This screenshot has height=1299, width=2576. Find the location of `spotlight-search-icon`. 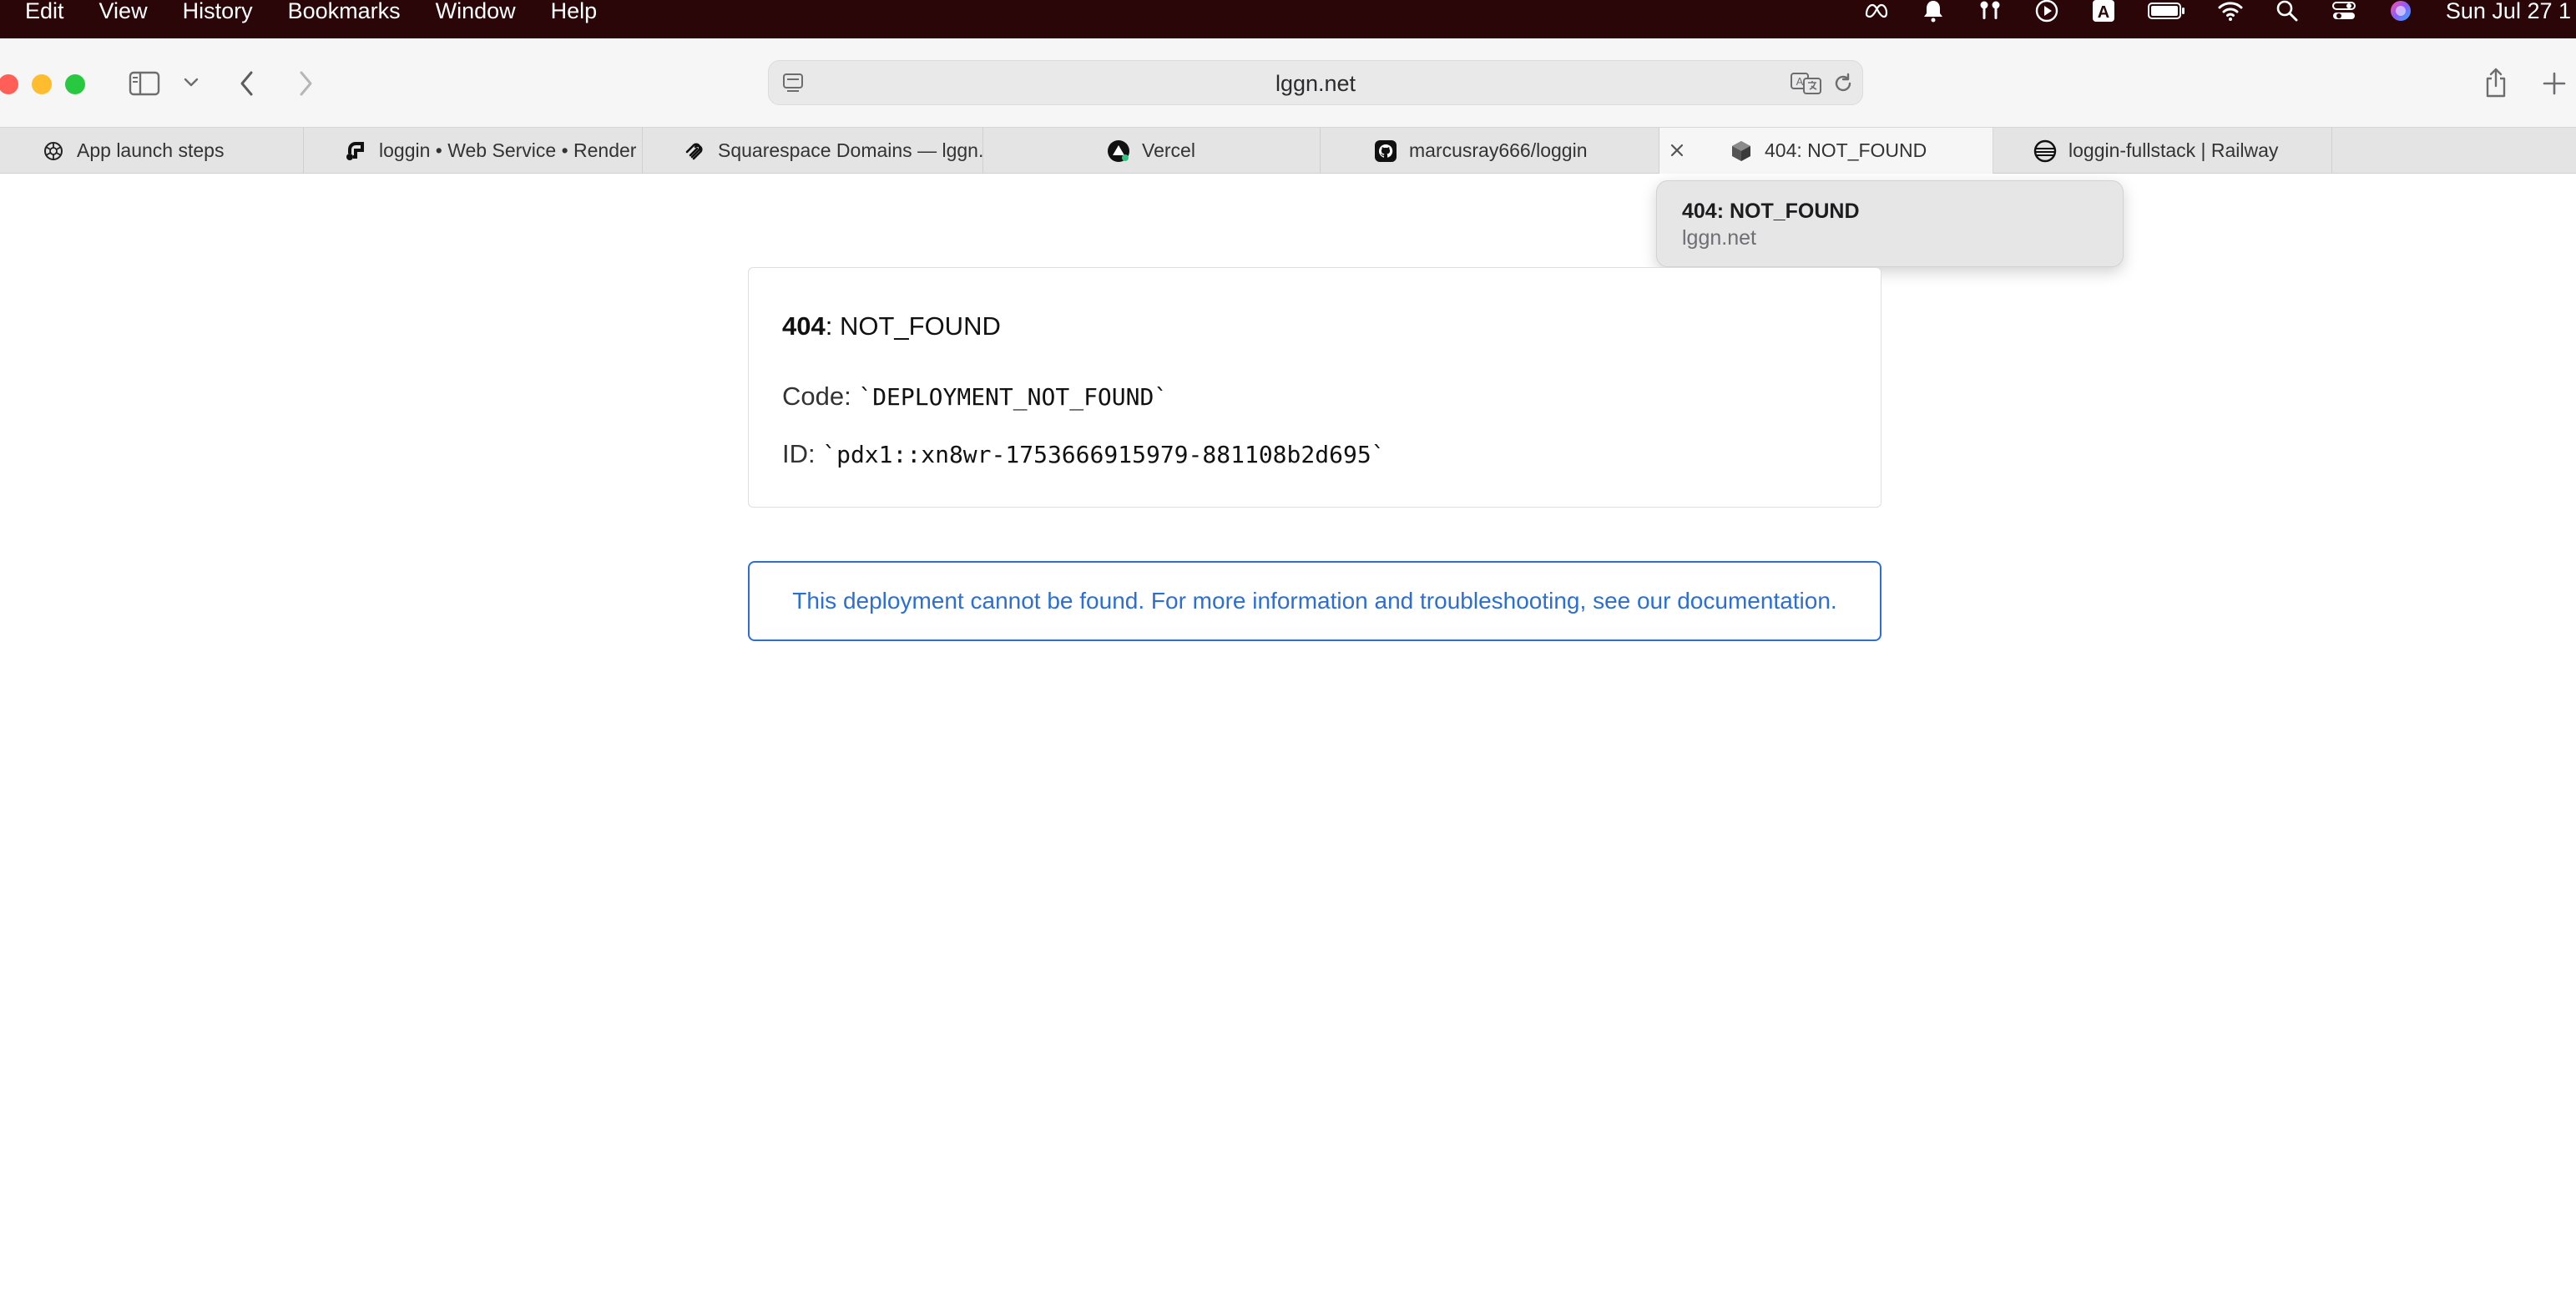

spotlight-search-icon is located at coordinates (2287, 15).